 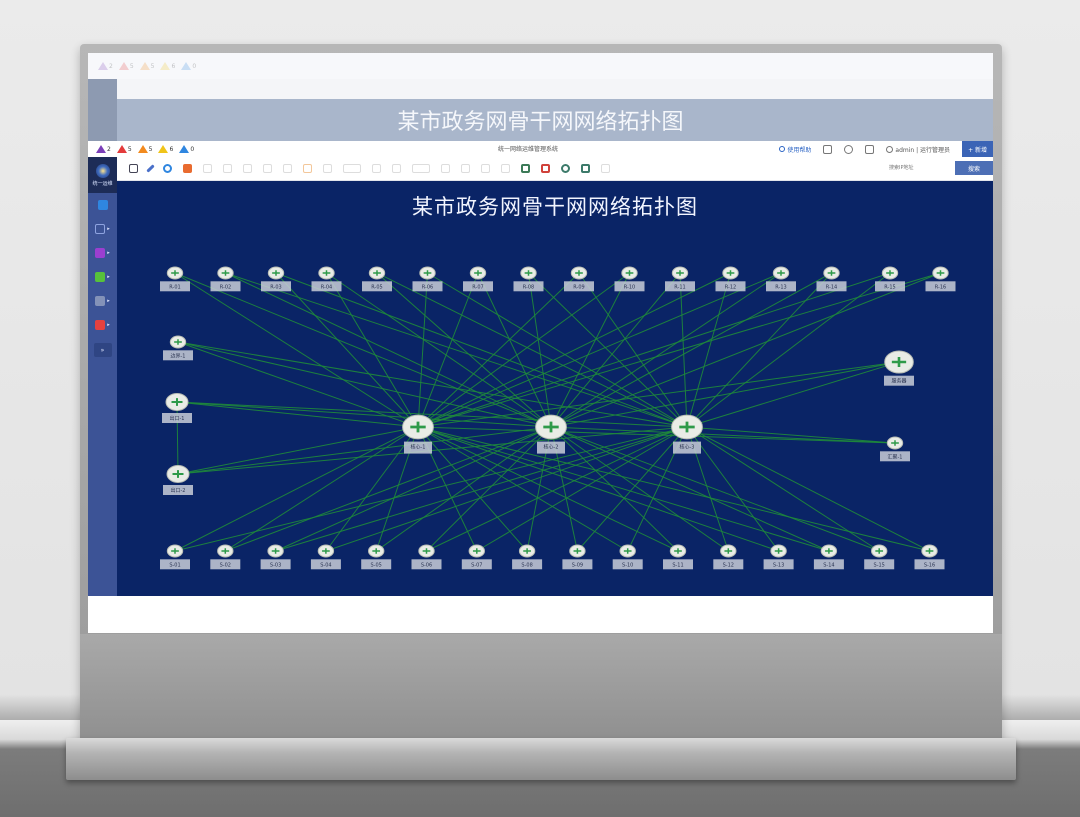 I want to click on router-node: 边界-1, so click(x=178, y=348).